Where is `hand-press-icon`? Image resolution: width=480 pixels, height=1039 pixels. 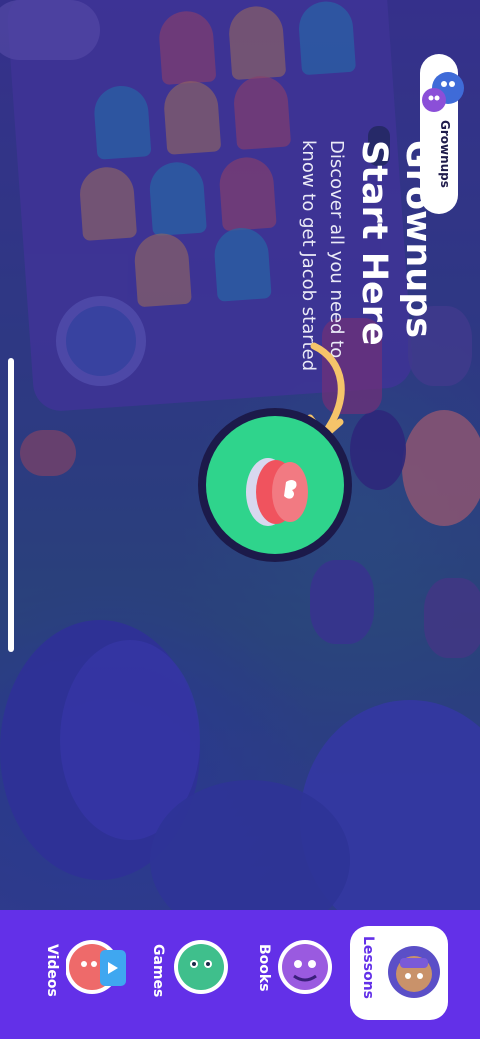
hand-press-icon is located at coordinates (277, 492).